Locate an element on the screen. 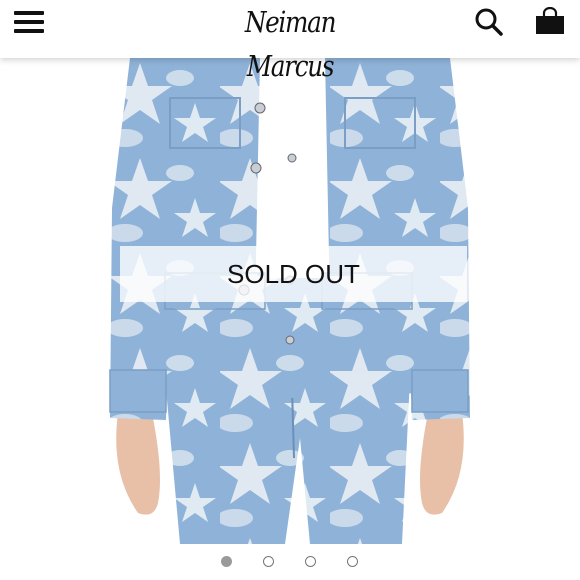 Image resolution: width=580 pixels, height=580 pixels. brand-logo: Neiman Marcus is located at coordinates (290, 41).